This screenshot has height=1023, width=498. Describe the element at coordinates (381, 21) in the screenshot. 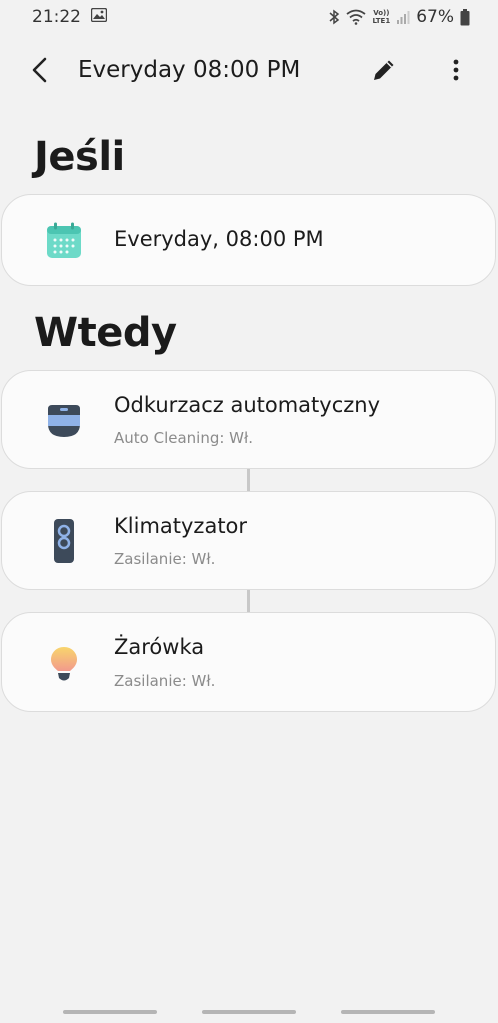

I see `lte-label: LTE1` at that location.